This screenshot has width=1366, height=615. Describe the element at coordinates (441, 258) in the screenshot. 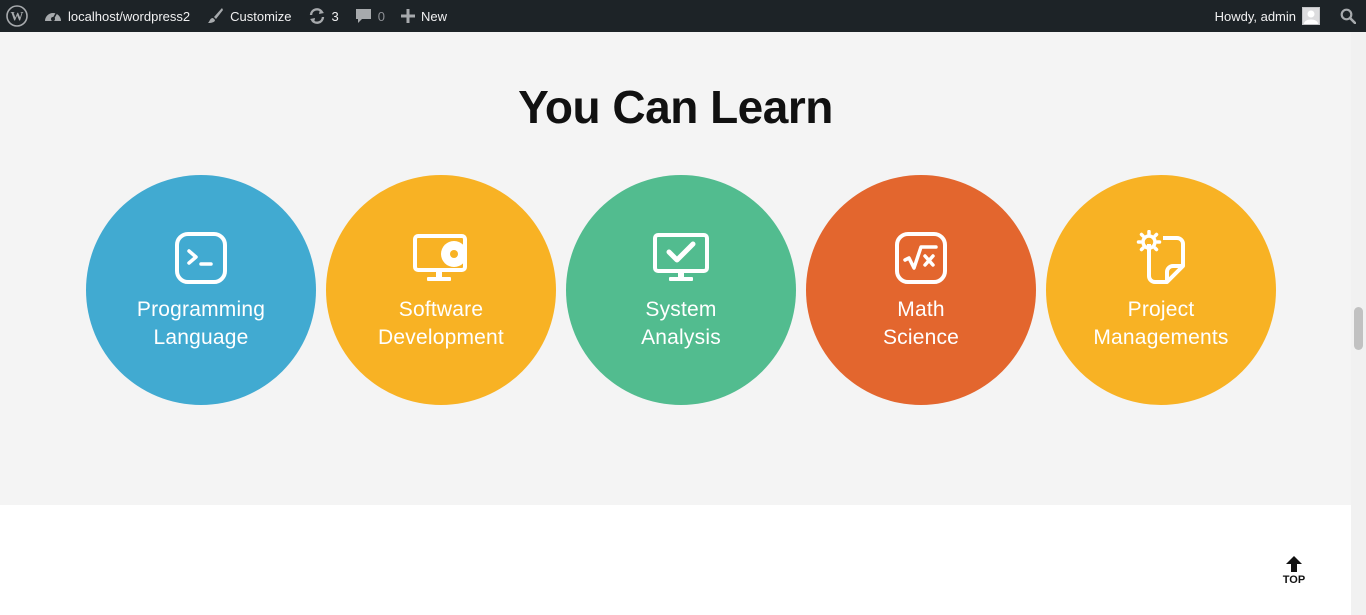

I see `monitor-disc-icon` at that location.